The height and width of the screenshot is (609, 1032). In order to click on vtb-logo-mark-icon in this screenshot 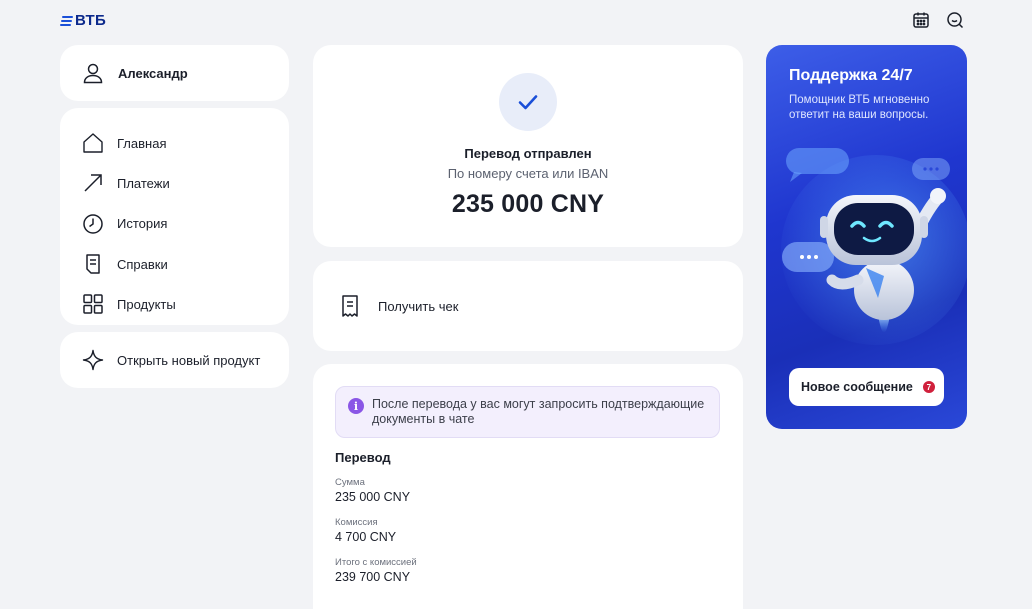, I will do `click(66, 20)`.